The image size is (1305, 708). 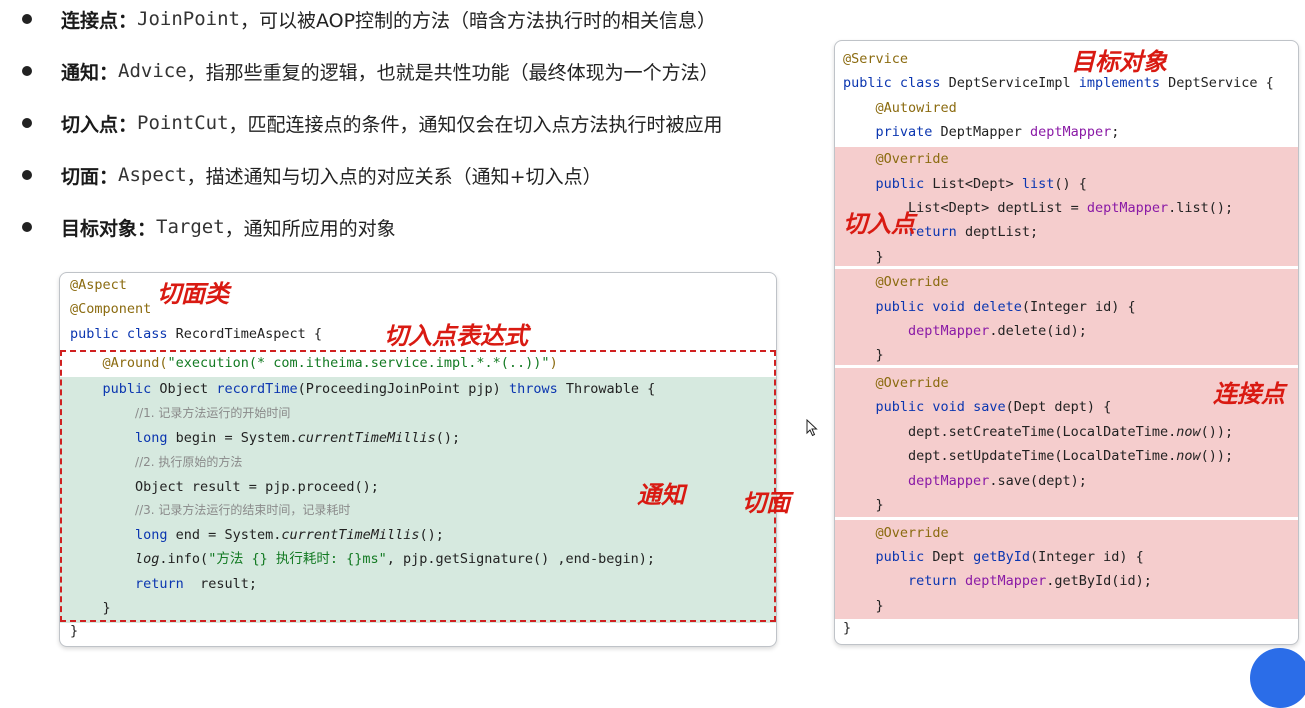 What do you see at coordinates (152, 71) in the screenshot?
I see `concept-english: Advice` at bounding box center [152, 71].